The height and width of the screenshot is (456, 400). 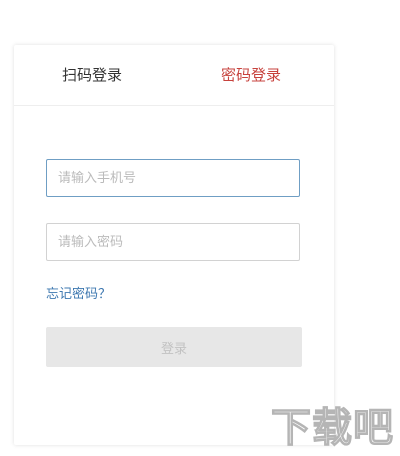 I want to click on phone-input, so click(x=173, y=178).